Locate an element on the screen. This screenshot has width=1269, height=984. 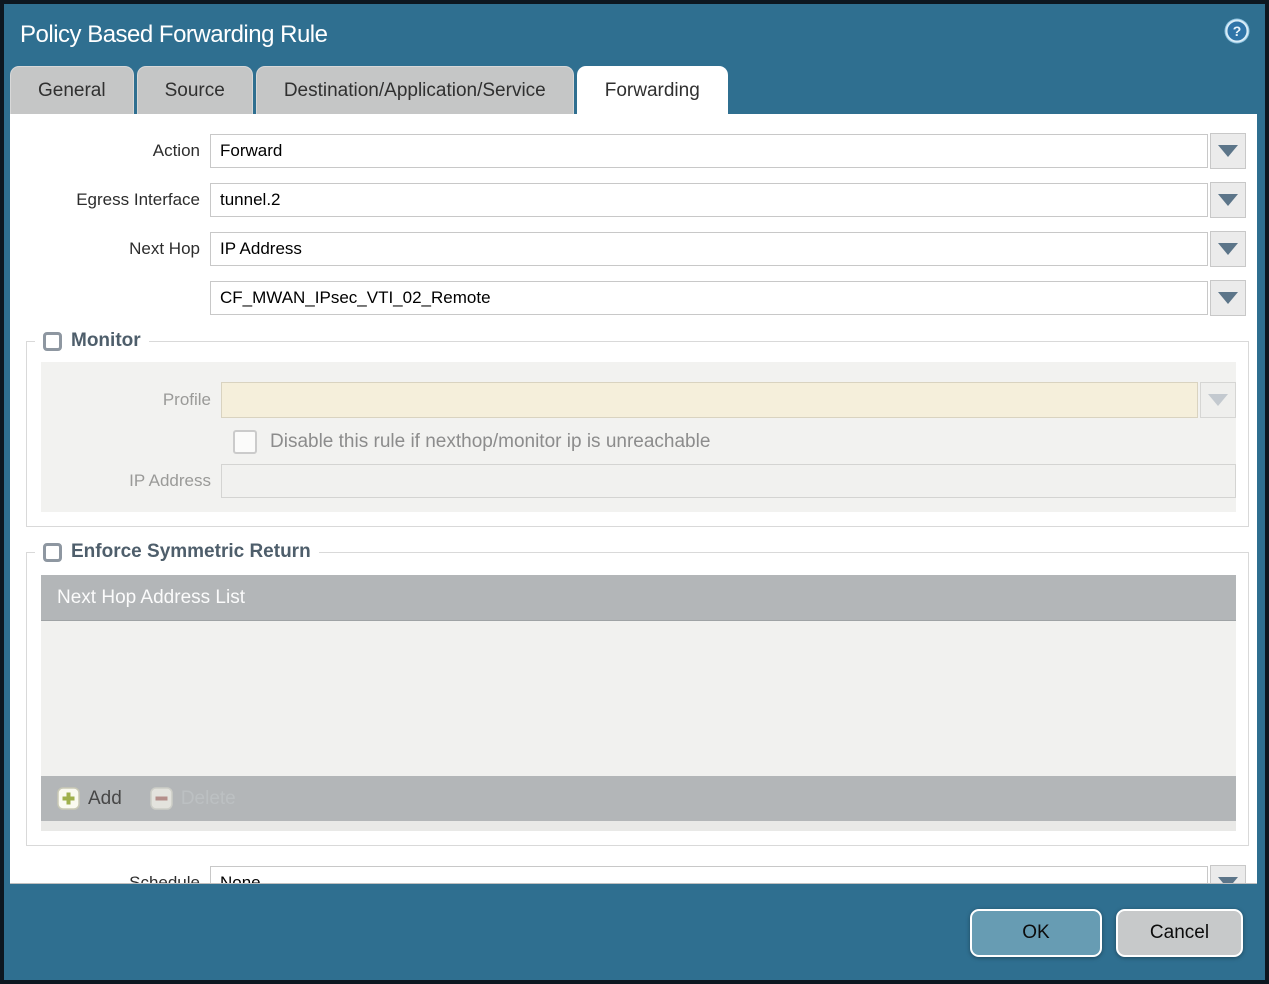
next-hop-input is located at coordinates (709, 249).